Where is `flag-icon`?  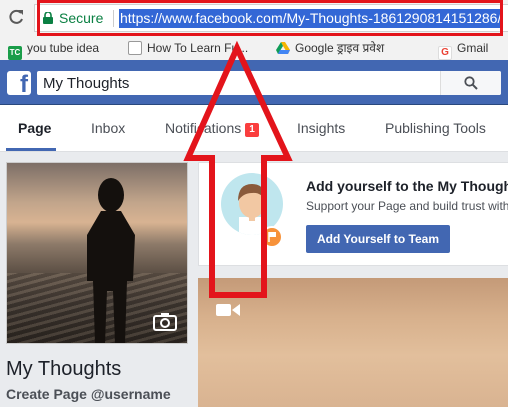
flag-icon is located at coordinates (272, 237).